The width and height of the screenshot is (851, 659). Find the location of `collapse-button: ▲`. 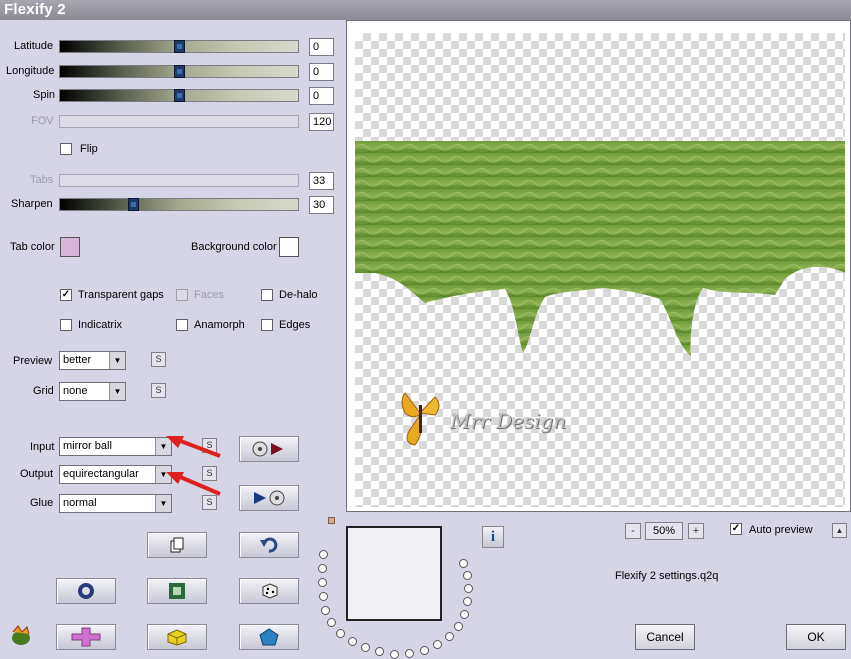

collapse-button: ▲ is located at coordinates (839, 530).